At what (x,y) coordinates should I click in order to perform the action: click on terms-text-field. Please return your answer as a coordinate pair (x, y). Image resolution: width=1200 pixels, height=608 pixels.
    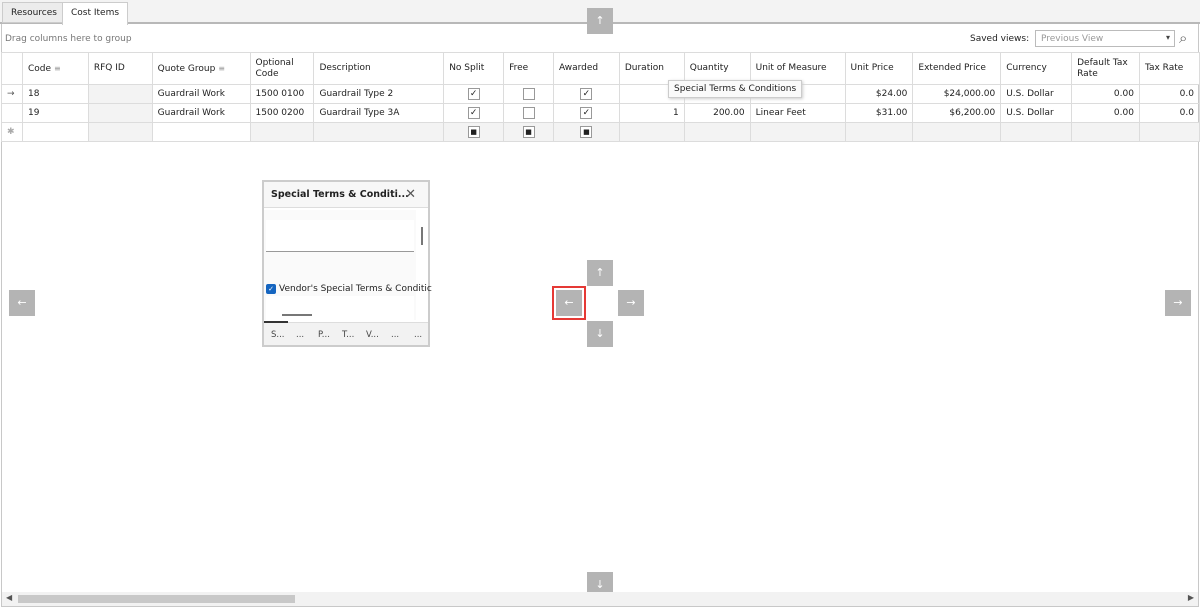
    Looking at the image, I should click on (340, 236).